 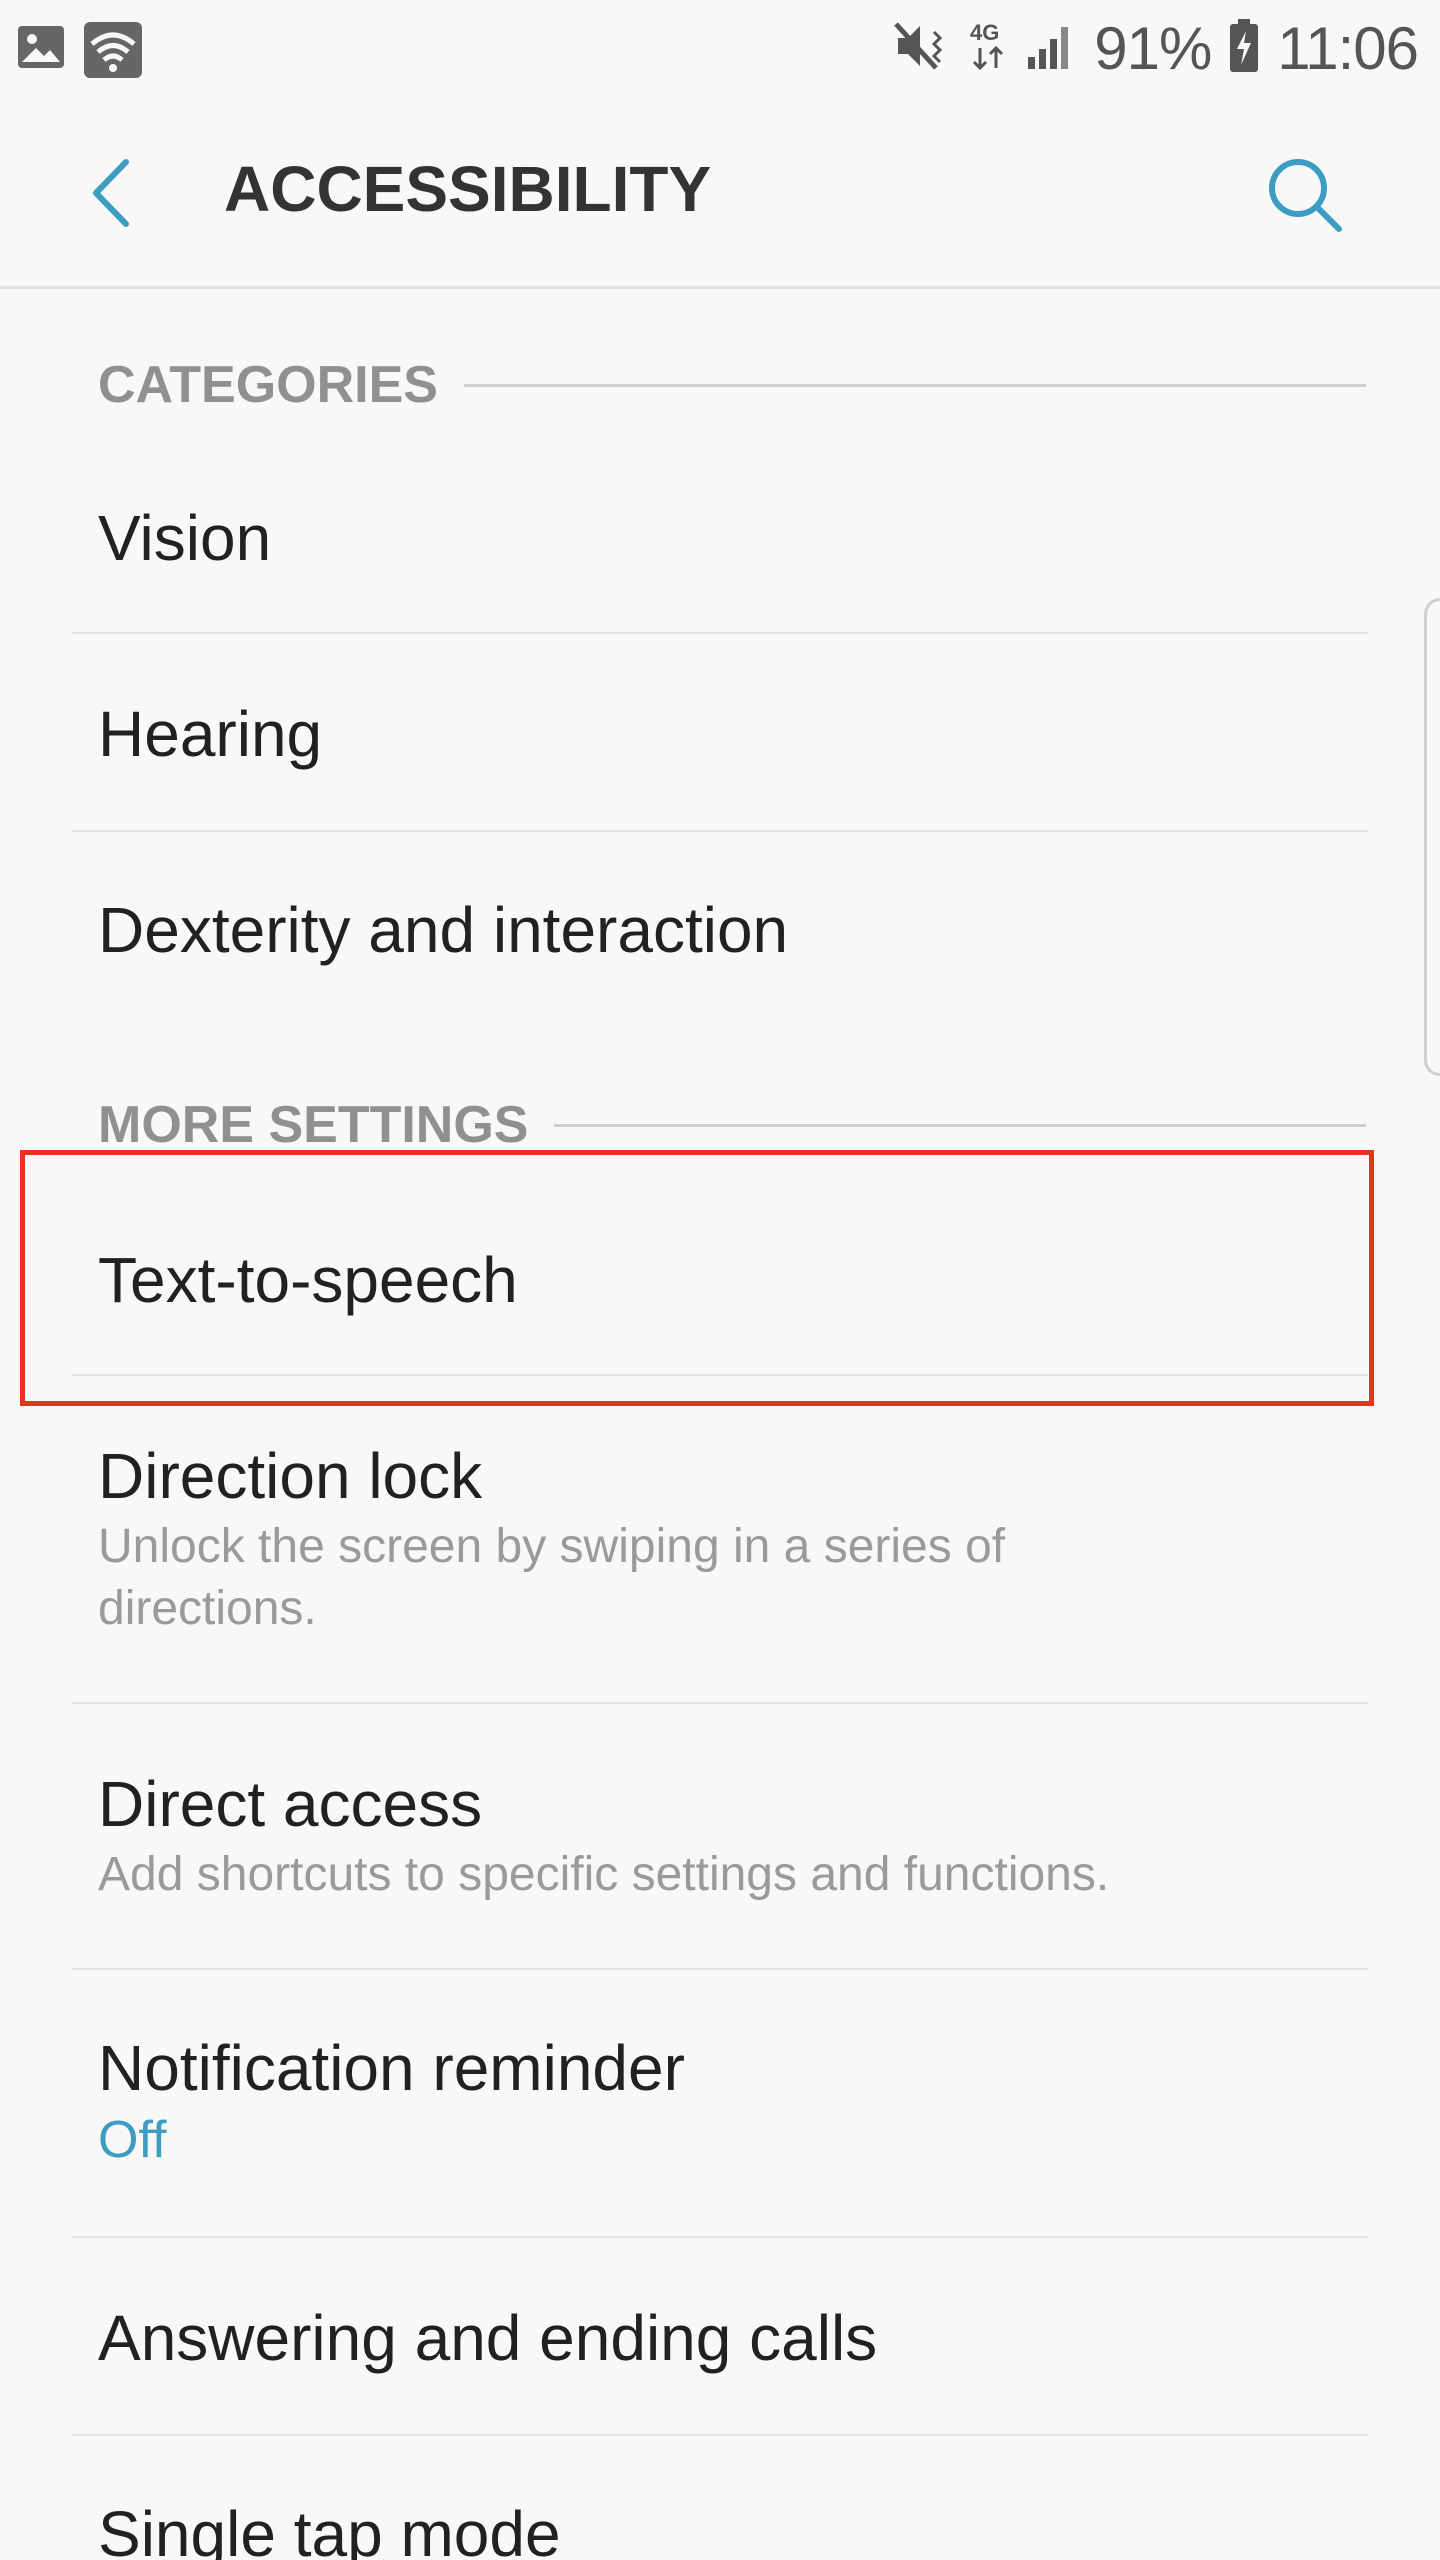 What do you see at coordinates (1432, 837) in the screenshot?
I see `edge-scroll-handle` at bounding box center [1432, 837].